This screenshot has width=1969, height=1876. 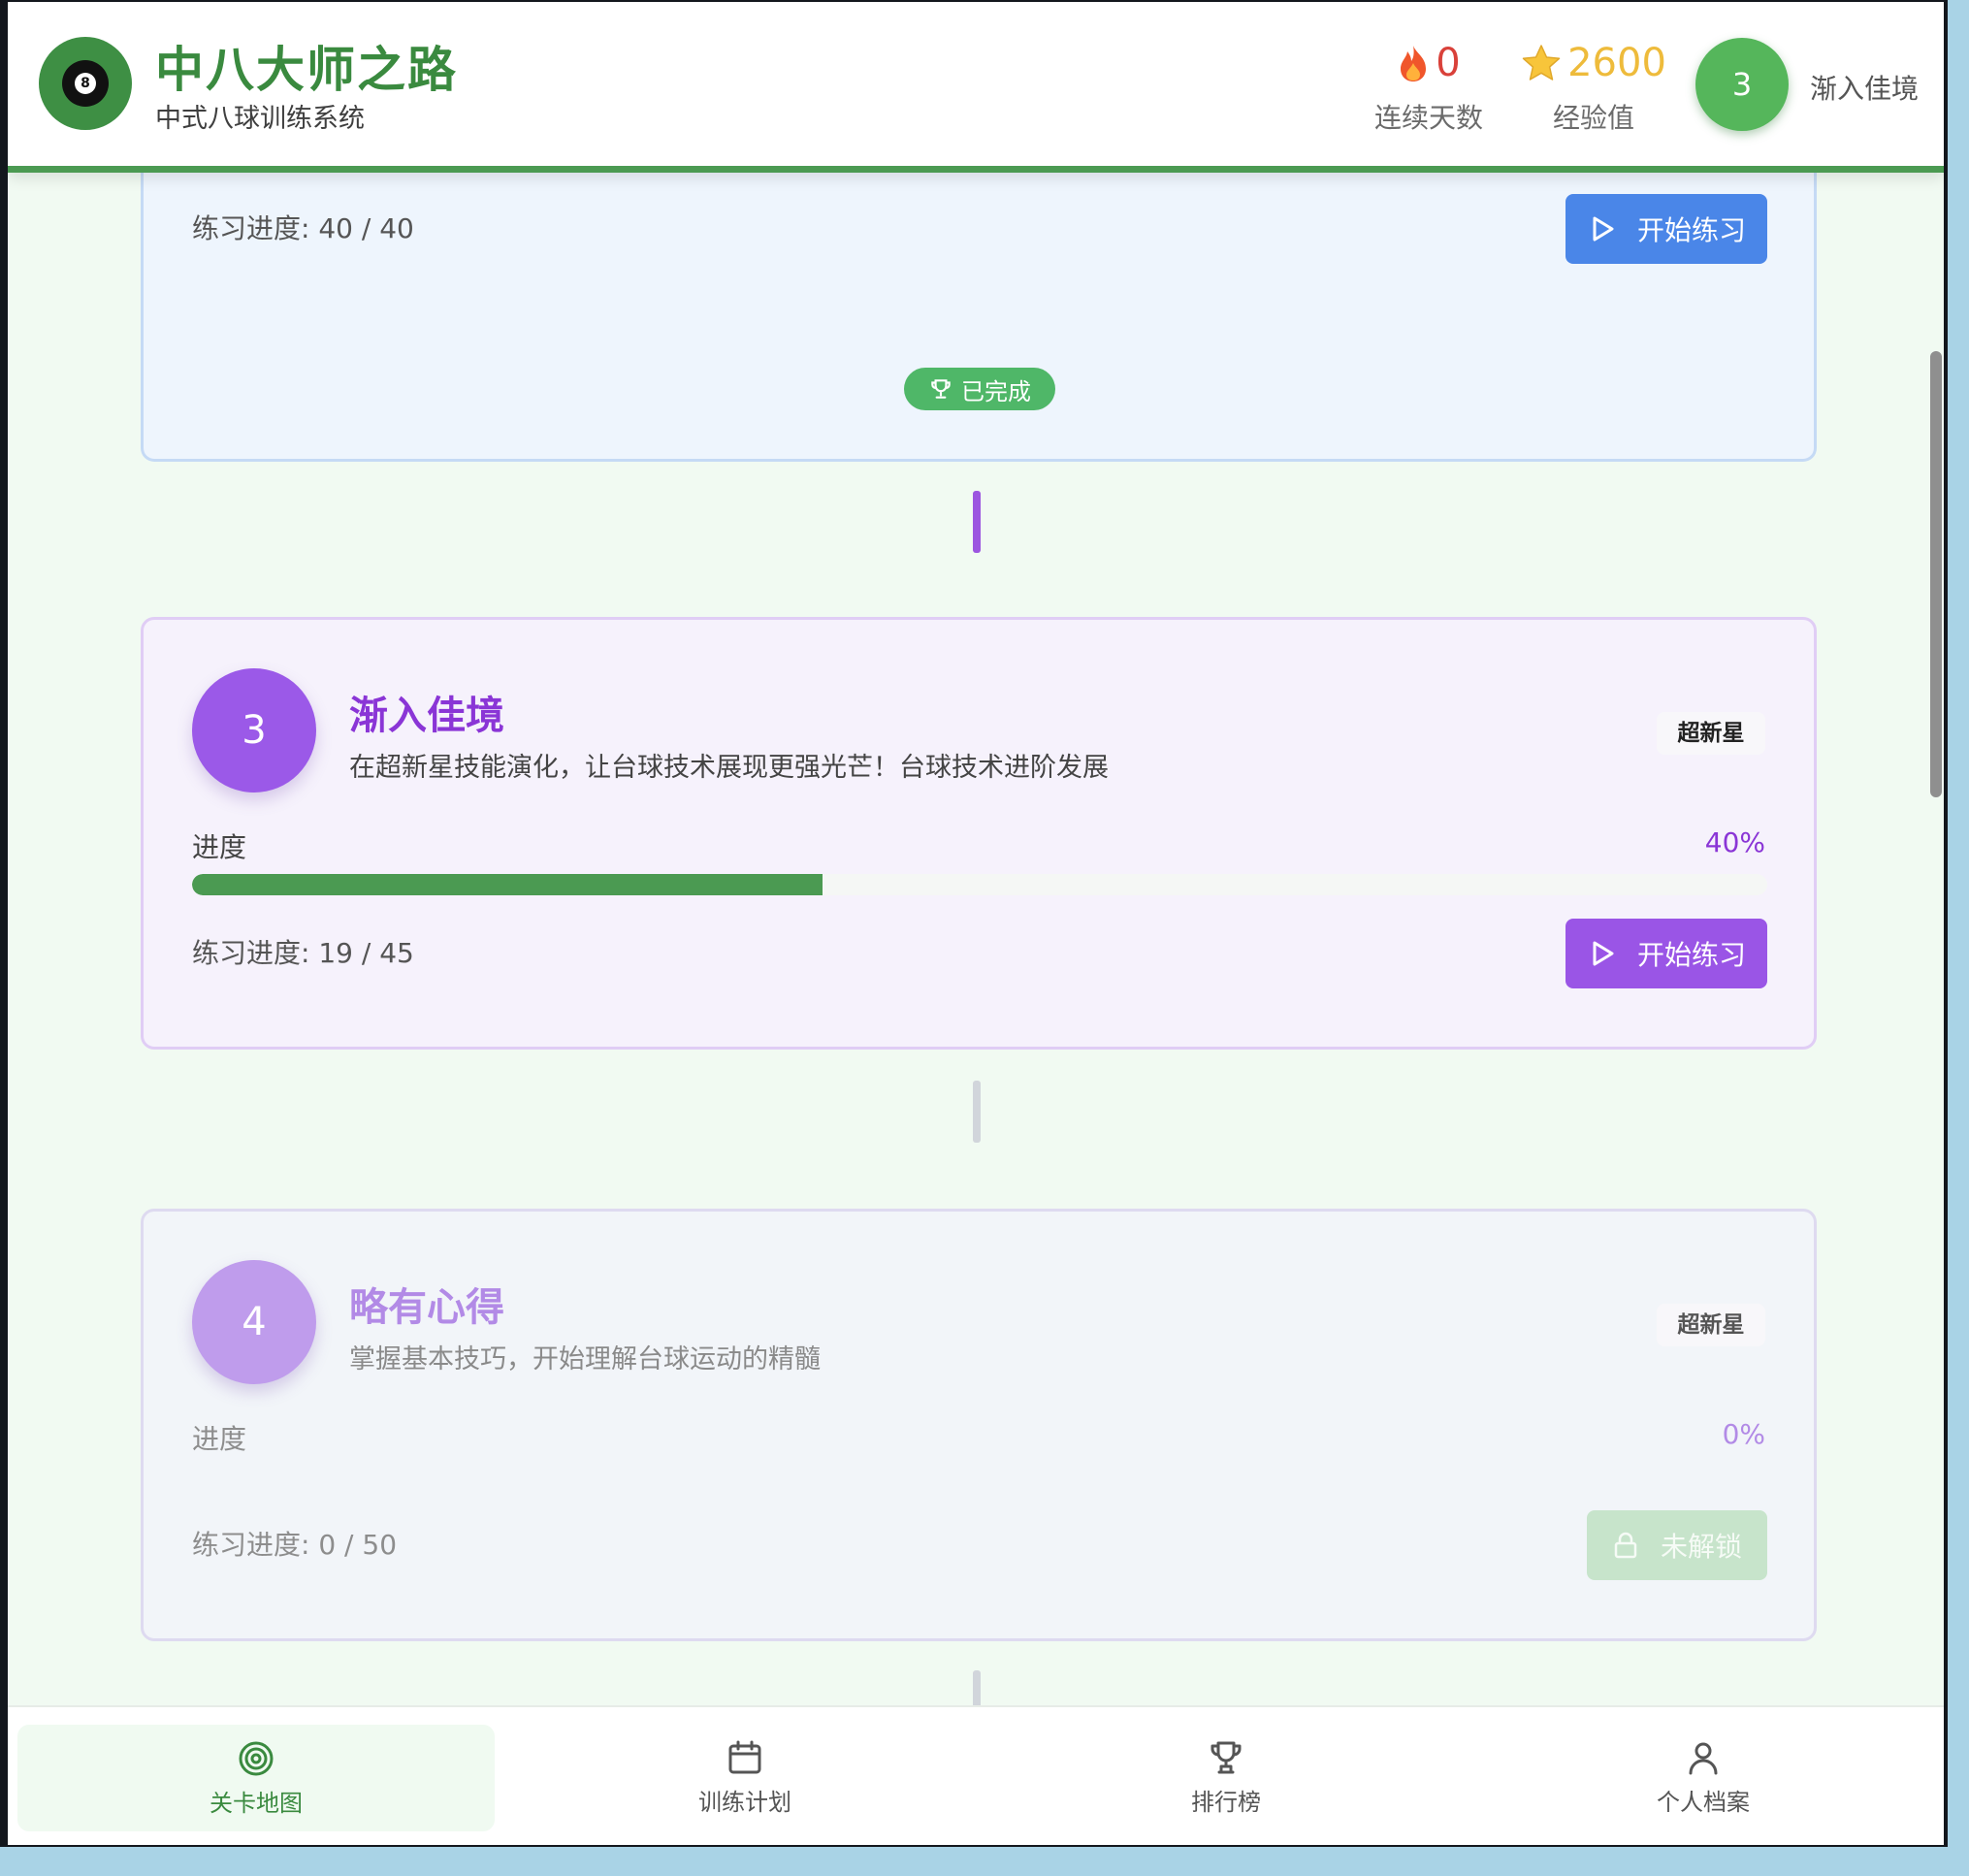 What do you see at coordinates (1702, 1547) in the screenshot?
I see `button-label: 未解锁` at bounding box center [1702, 1547].